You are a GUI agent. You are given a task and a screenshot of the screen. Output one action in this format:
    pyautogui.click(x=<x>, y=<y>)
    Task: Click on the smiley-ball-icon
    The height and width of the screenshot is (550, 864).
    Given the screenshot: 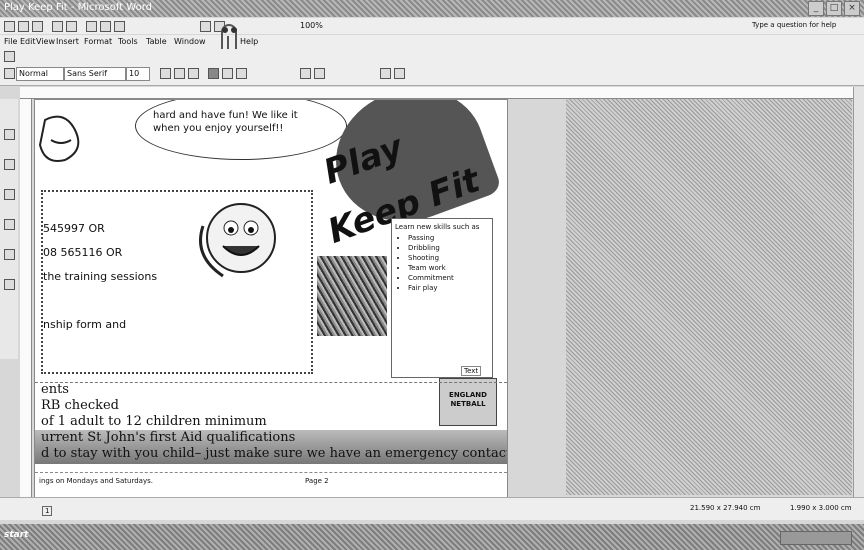 What is the action you would take?
    pyautogui.click(x=237, y=240)
    